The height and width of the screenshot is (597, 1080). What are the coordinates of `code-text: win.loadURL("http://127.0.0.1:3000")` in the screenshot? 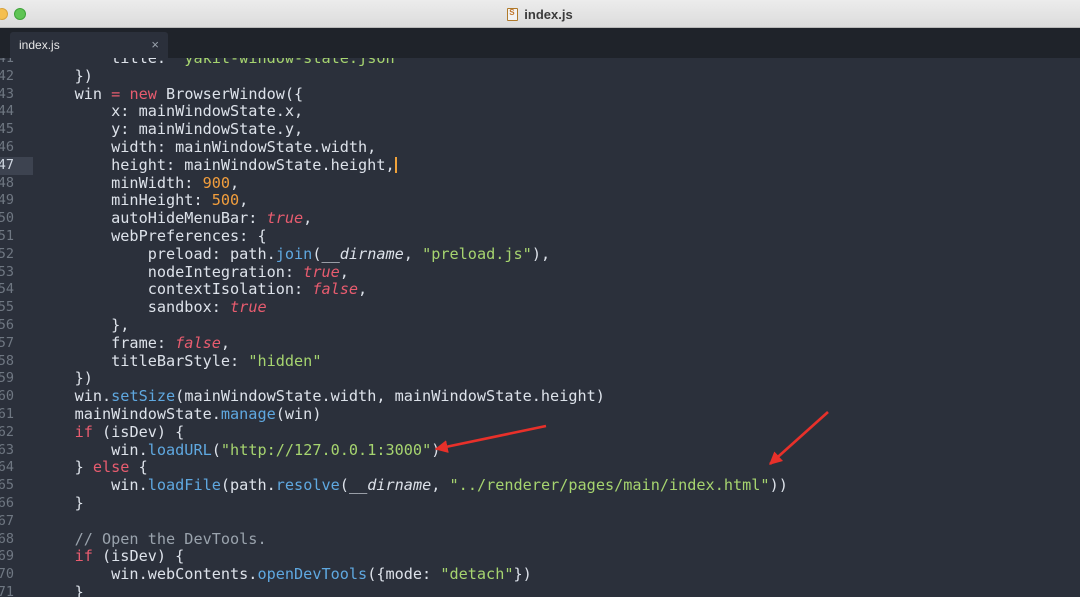 It's located at (239, 450).